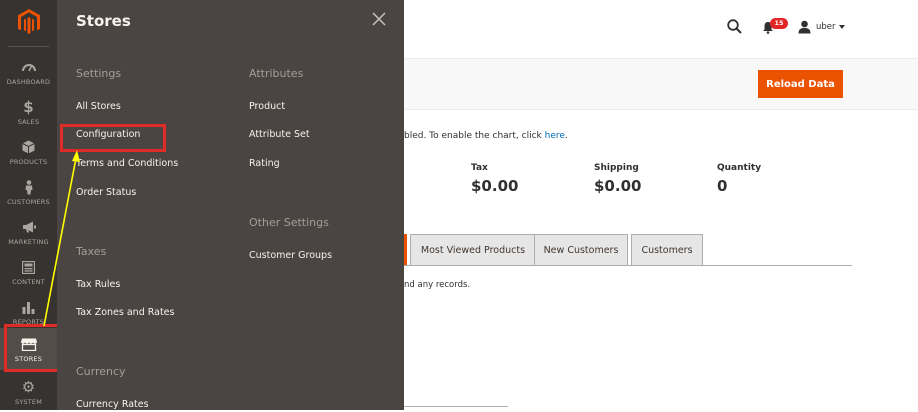 The width and height of the screenshot is (918, 412). Describe the element at coordinates (28, 267) in the screenshot. I see `content-icon` at that location.